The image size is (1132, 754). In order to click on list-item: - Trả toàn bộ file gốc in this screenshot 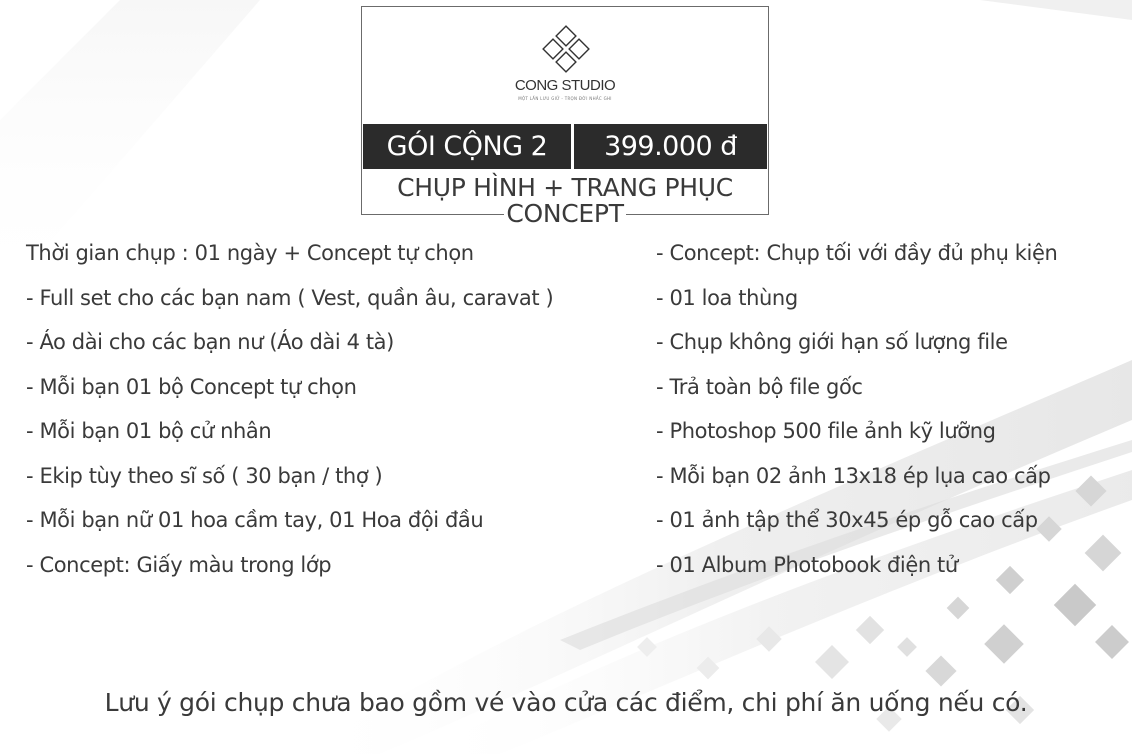, I will do `click(759, 386)`.